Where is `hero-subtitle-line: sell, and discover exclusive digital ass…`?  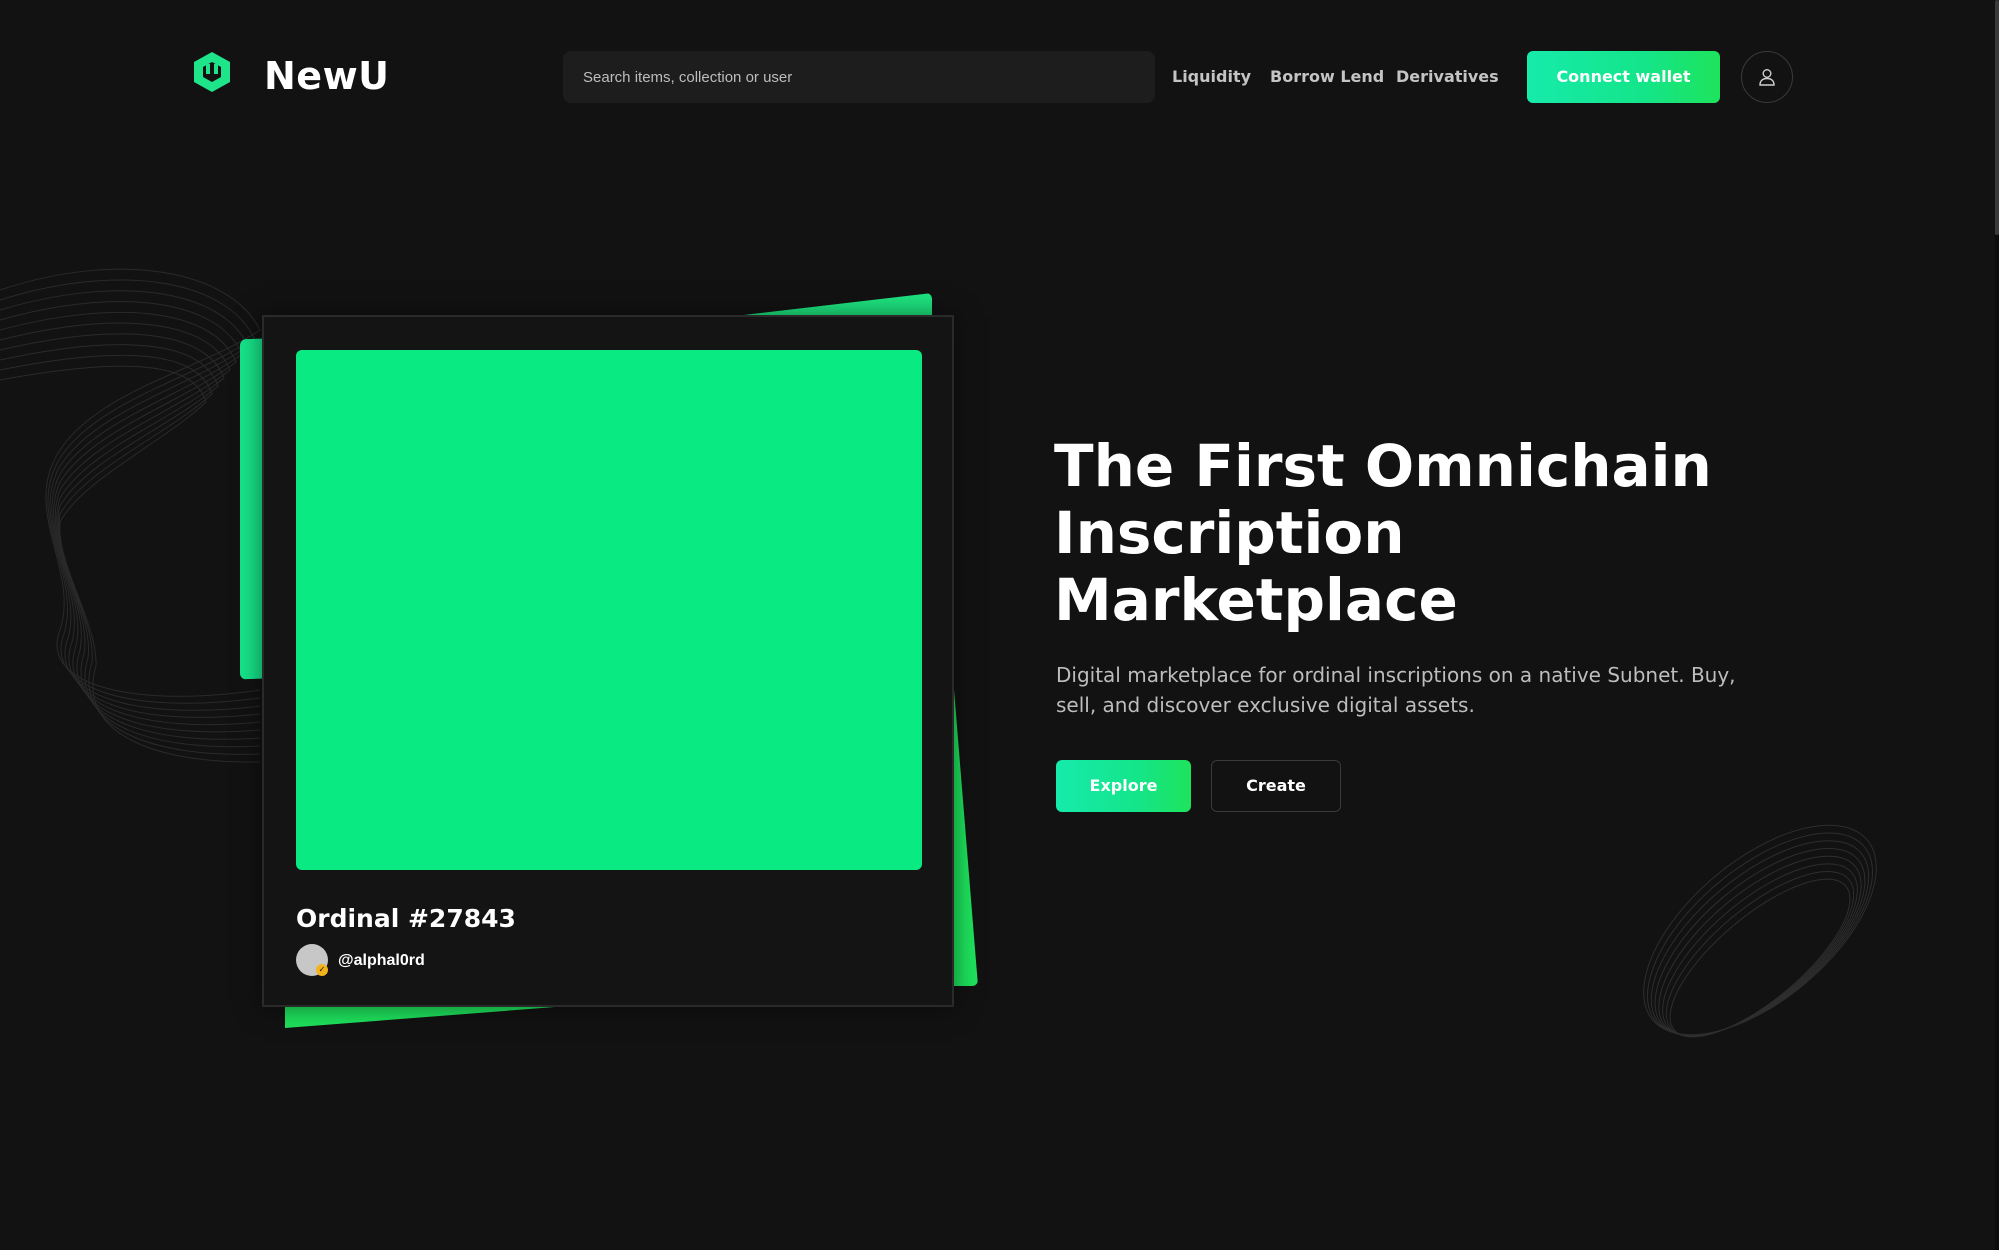 hero-subtitle-line: sell, and discover exclusive digital ass… is located at coordinates (1265, 705).